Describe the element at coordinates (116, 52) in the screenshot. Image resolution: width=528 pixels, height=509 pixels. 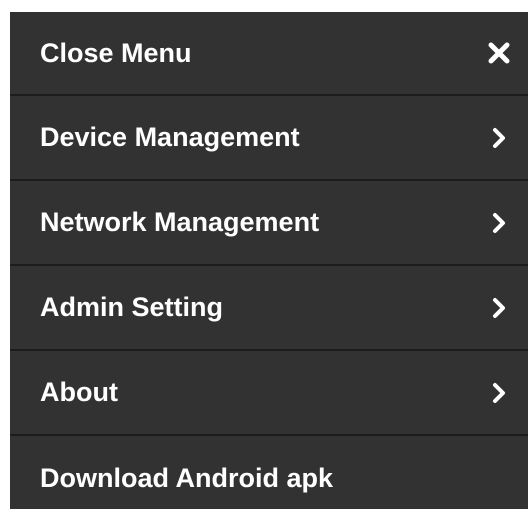
I see `close-menu-label: Close Menu` at that location.